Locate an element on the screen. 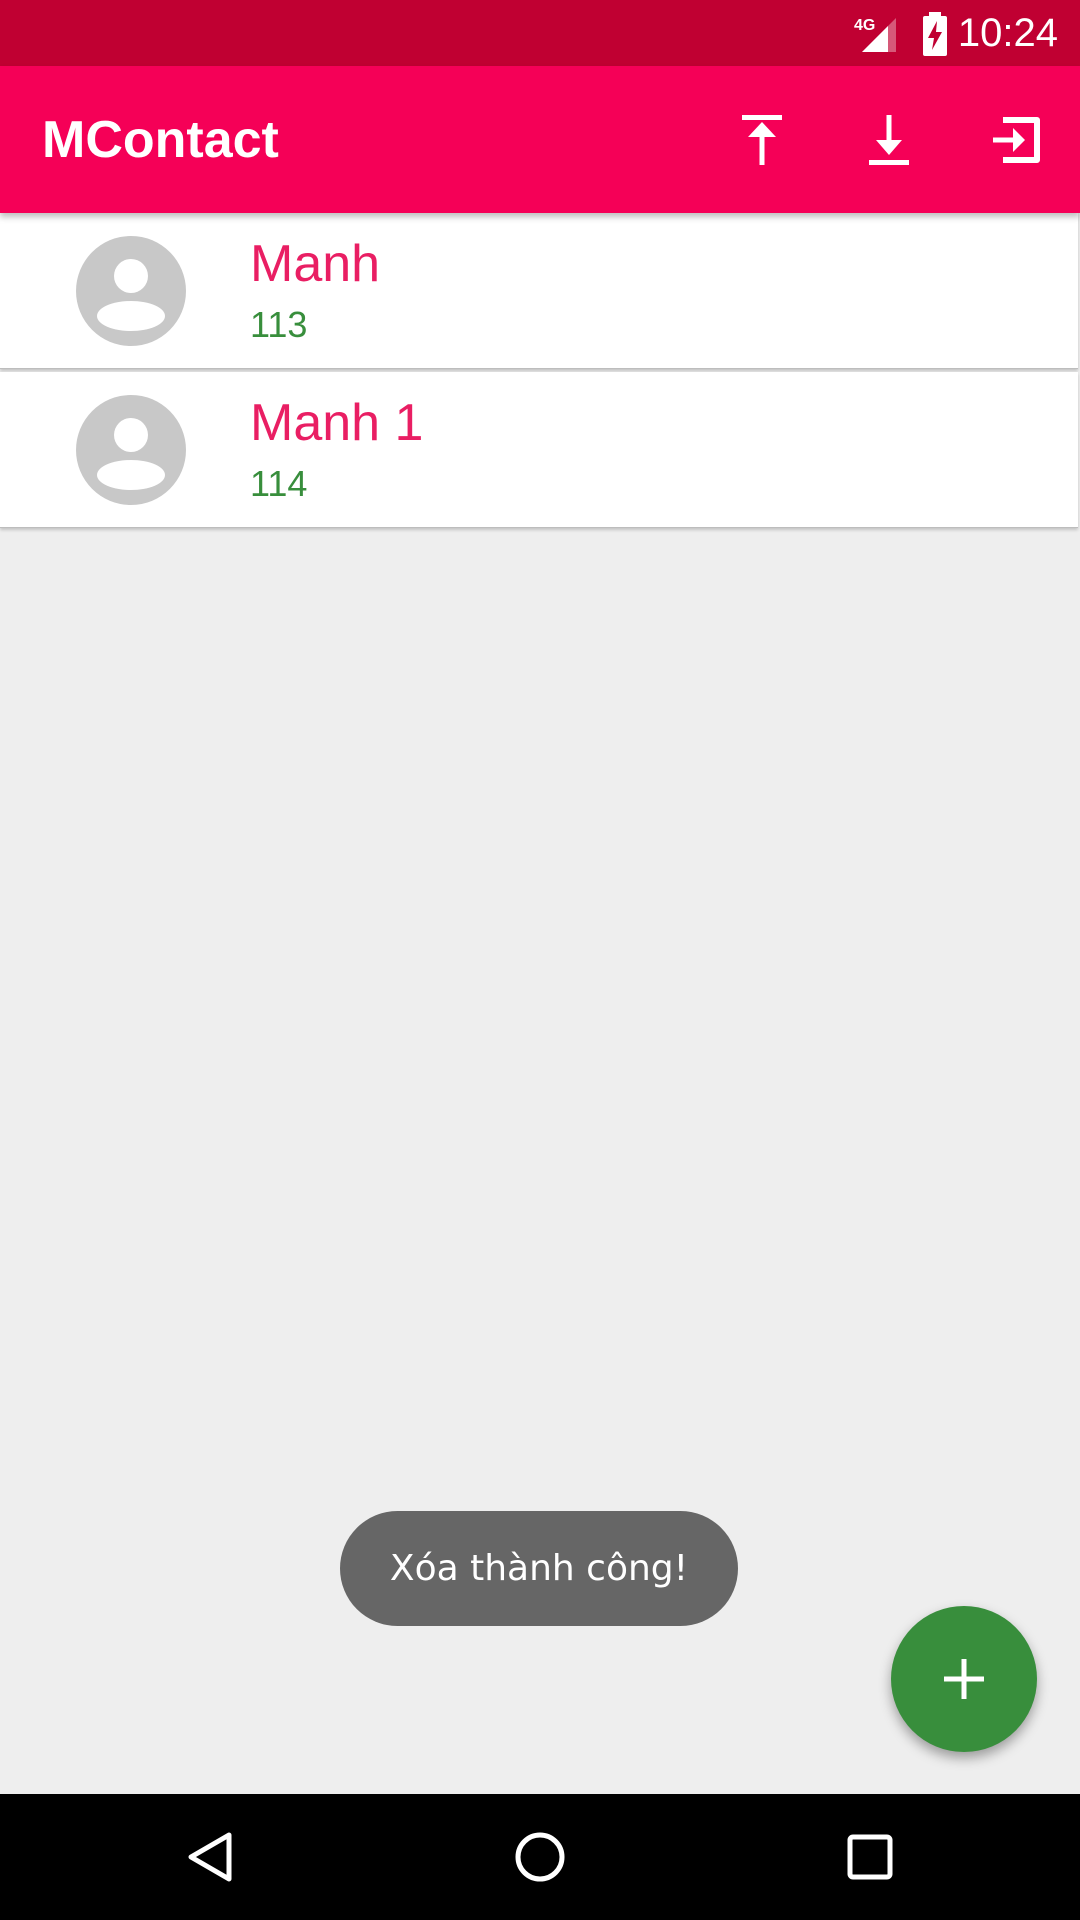 Image resolution: width=1080 pixels, height=1920 pixels. recents-button is located at coordinates (870, 1857).